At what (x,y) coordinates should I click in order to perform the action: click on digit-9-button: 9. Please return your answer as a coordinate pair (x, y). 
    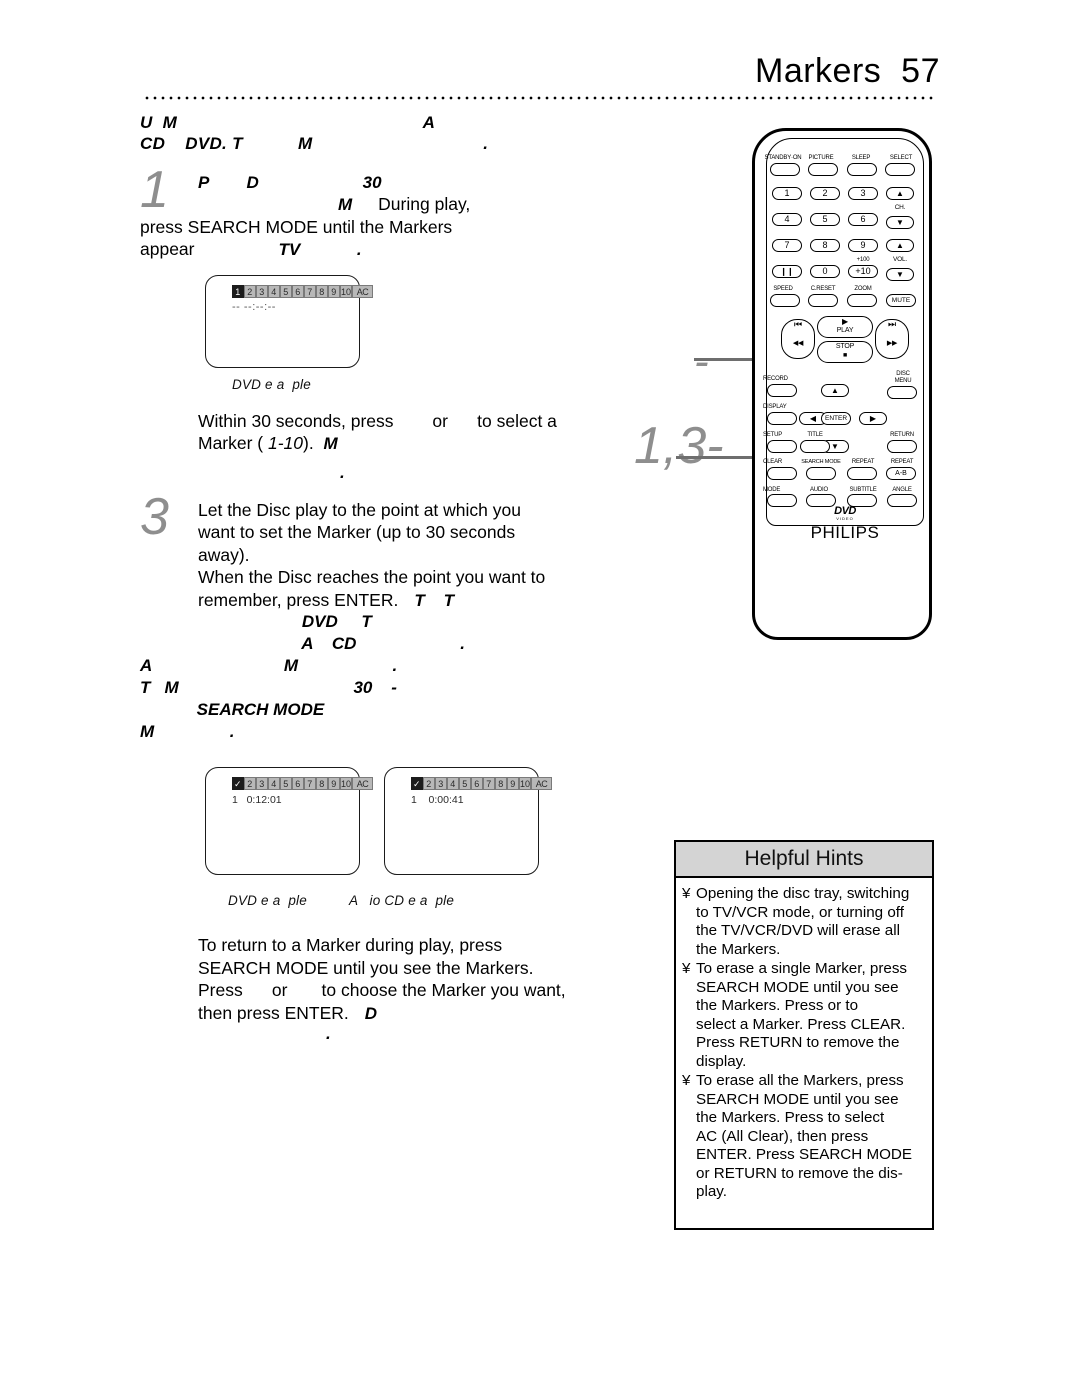
    Looking at the image, I should click on (863, 245).